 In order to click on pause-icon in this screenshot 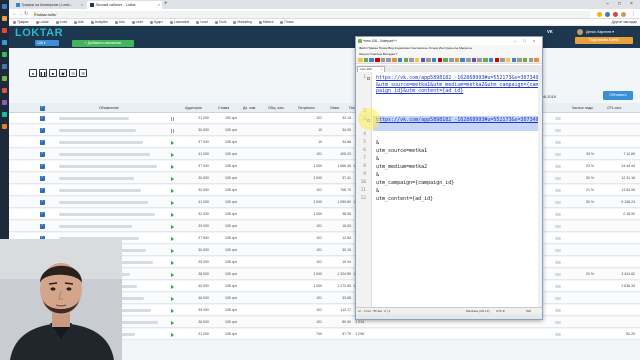, I will do `click(172, 130)`.